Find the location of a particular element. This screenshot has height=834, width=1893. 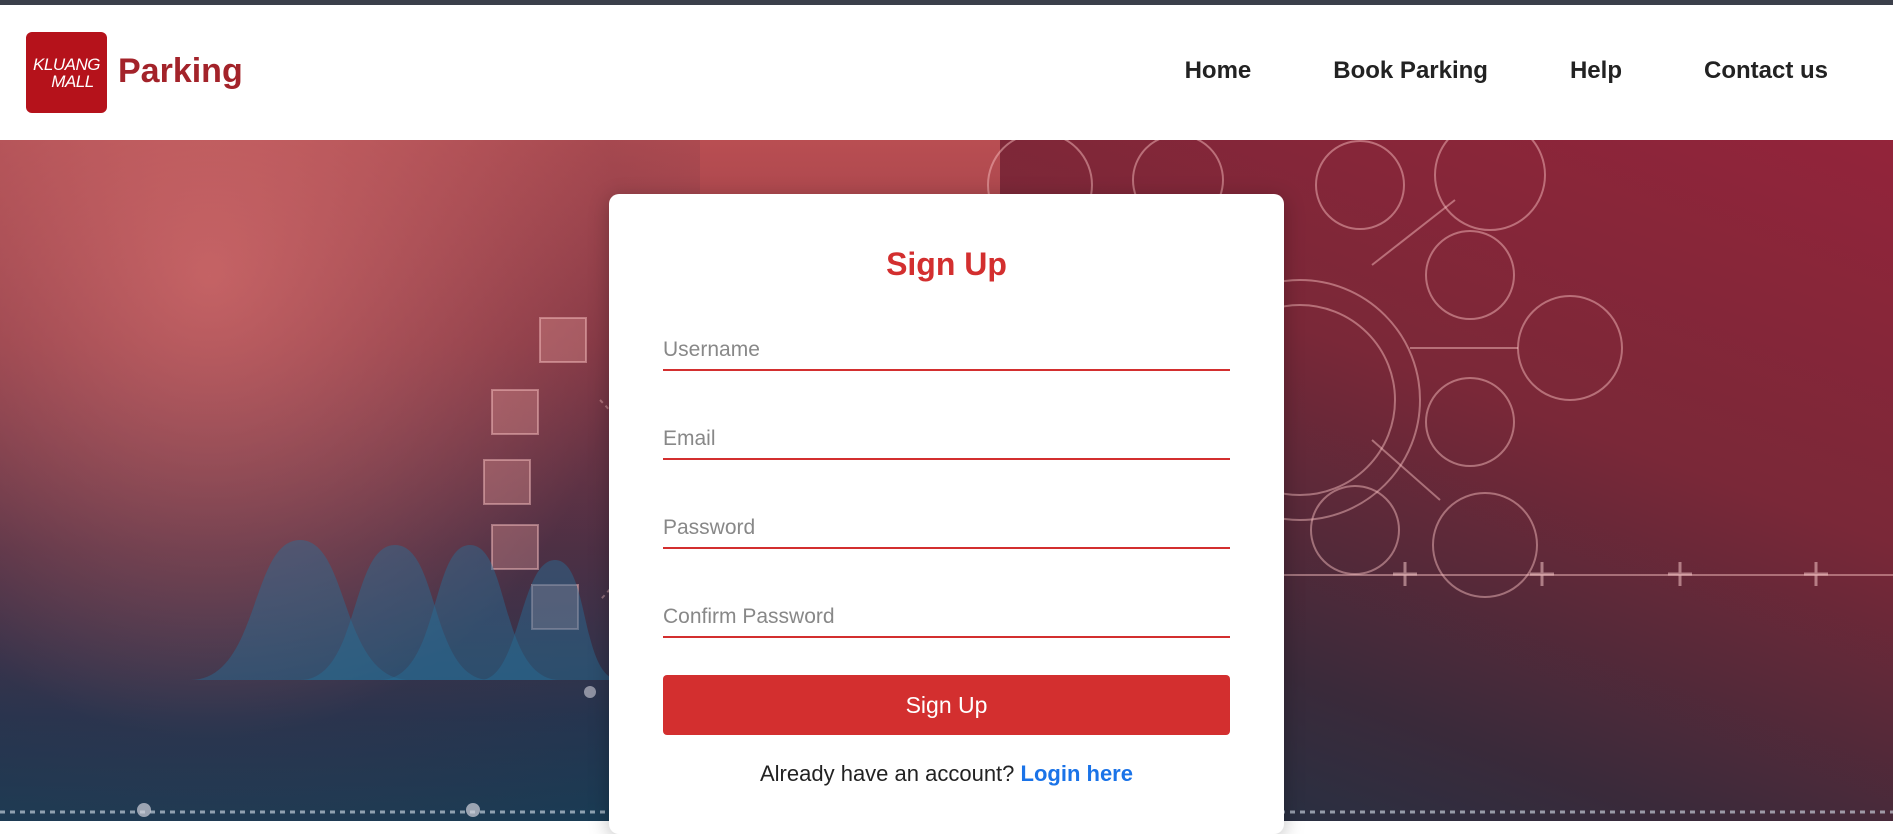

kluang-mall-logo: KLUANG MALL is located at coordinates (66, 72).